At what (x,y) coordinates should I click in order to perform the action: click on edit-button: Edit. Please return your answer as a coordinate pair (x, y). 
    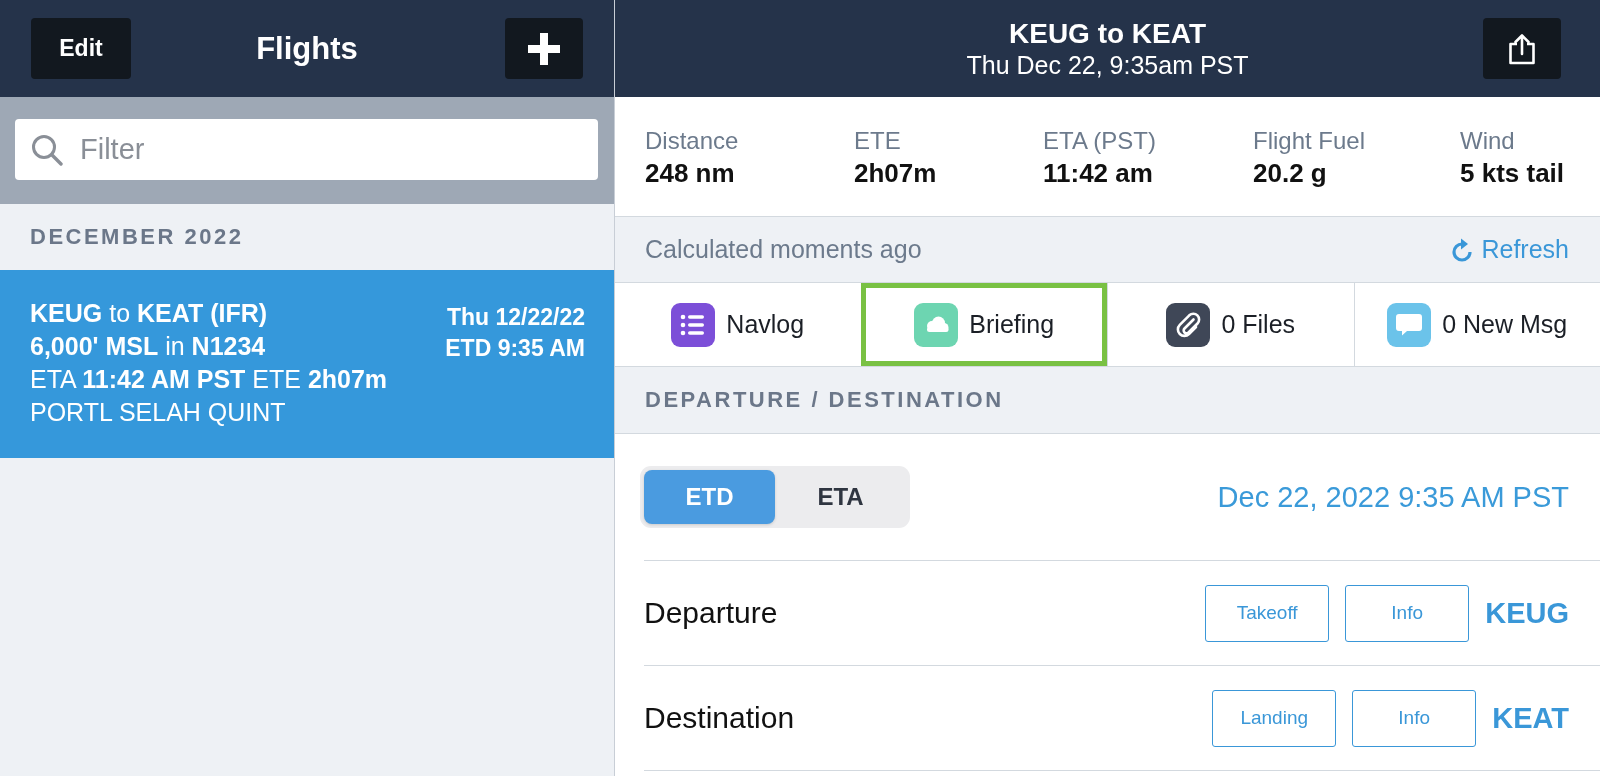
    Looking at the image, I should click on (81, 48).